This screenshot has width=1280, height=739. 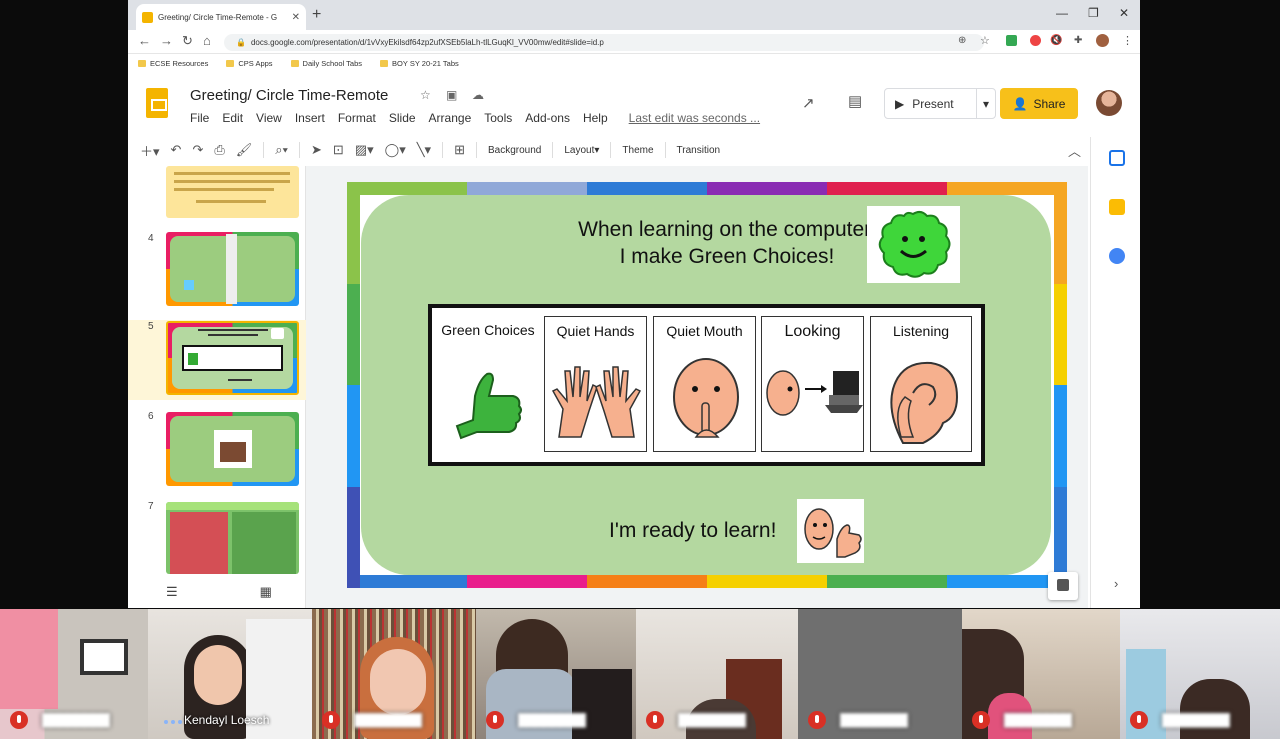 I want to click on back-icon: ←, so click(x=144, y=40).